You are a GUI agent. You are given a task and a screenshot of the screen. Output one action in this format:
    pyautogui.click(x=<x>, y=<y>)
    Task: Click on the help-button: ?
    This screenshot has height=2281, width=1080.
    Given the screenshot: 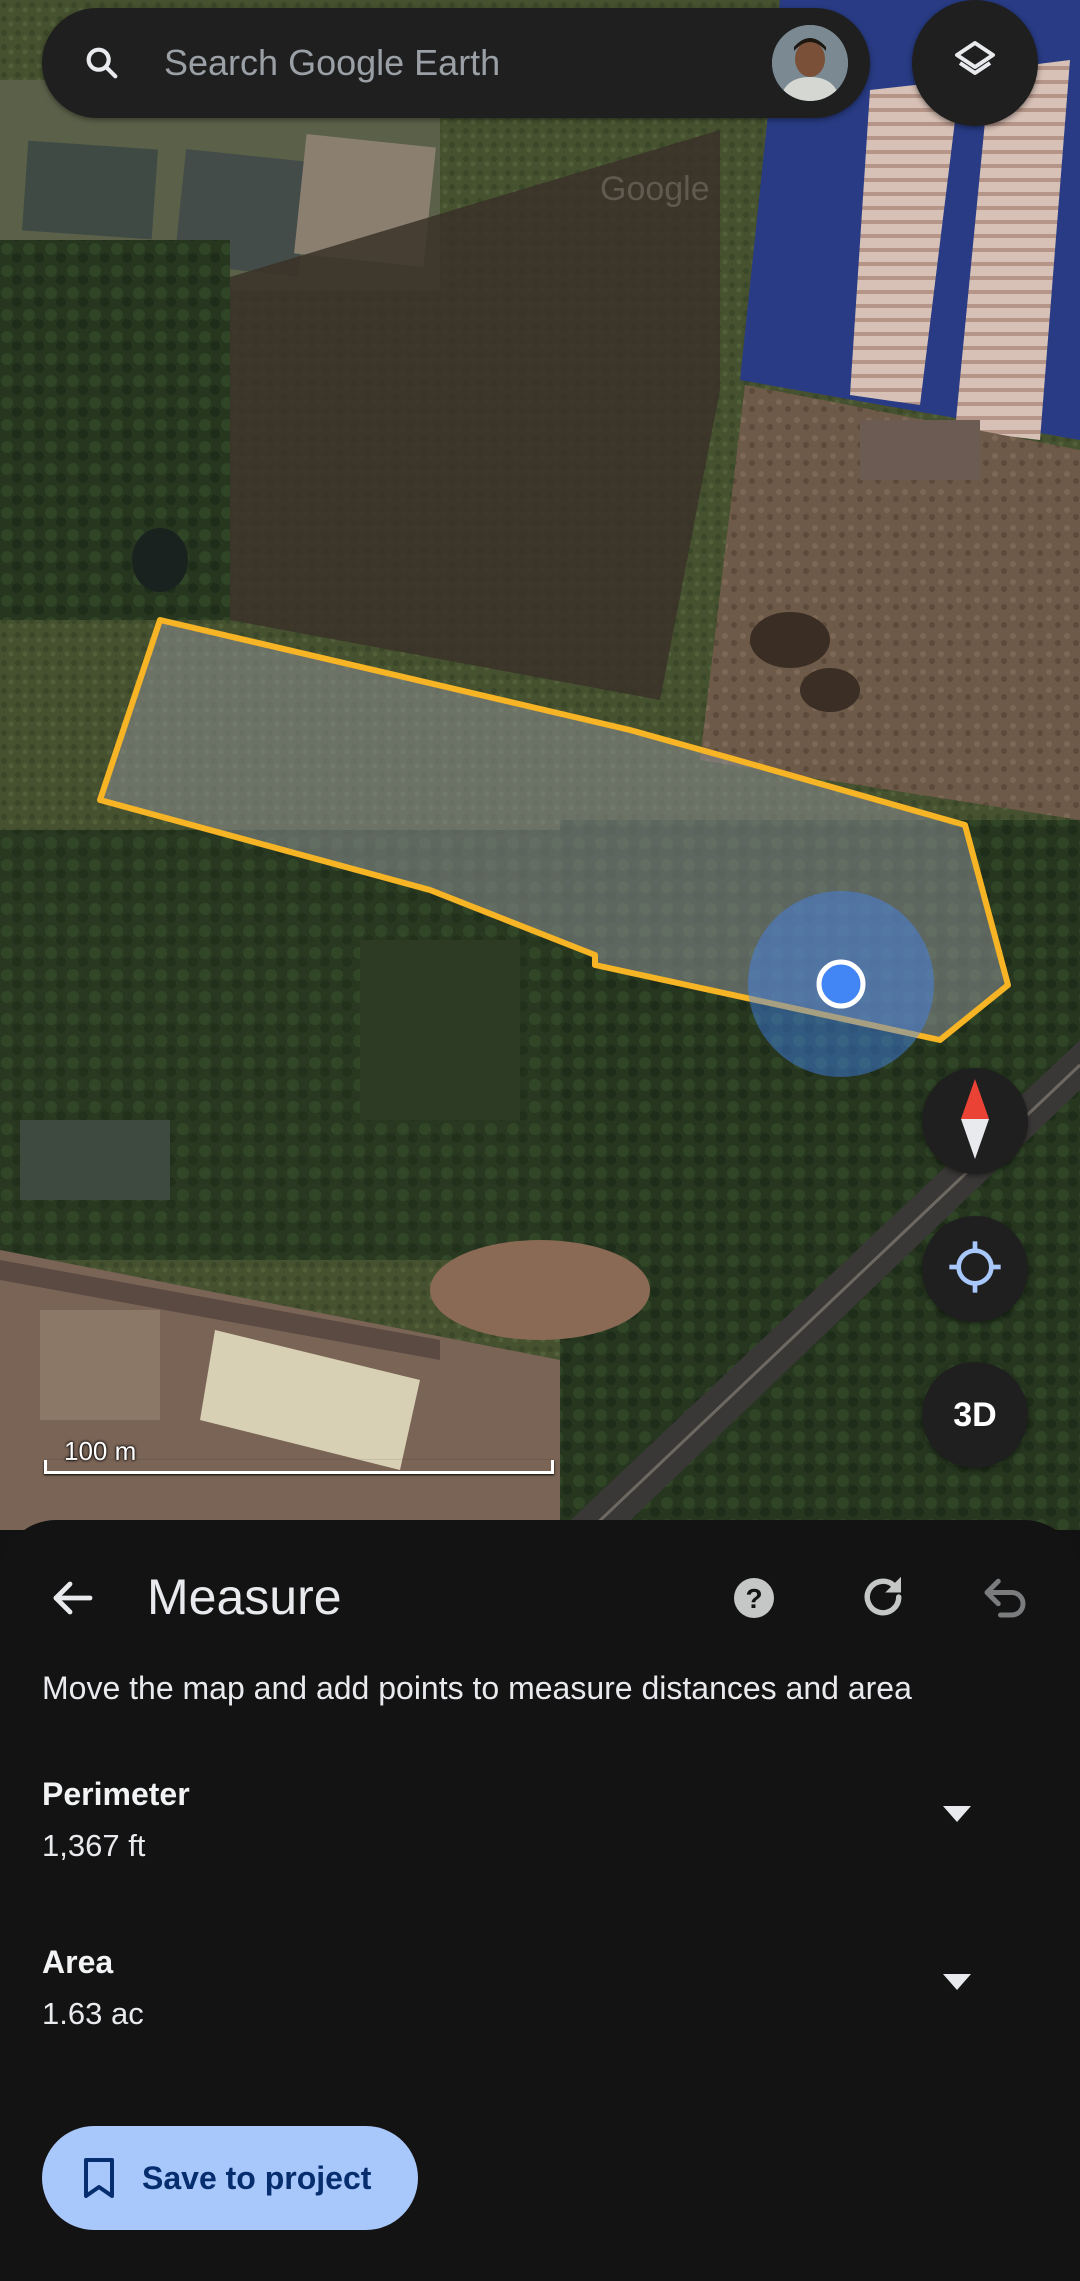 What is the action you would take?
    pyautogui.click(x=754, y=1598)
    